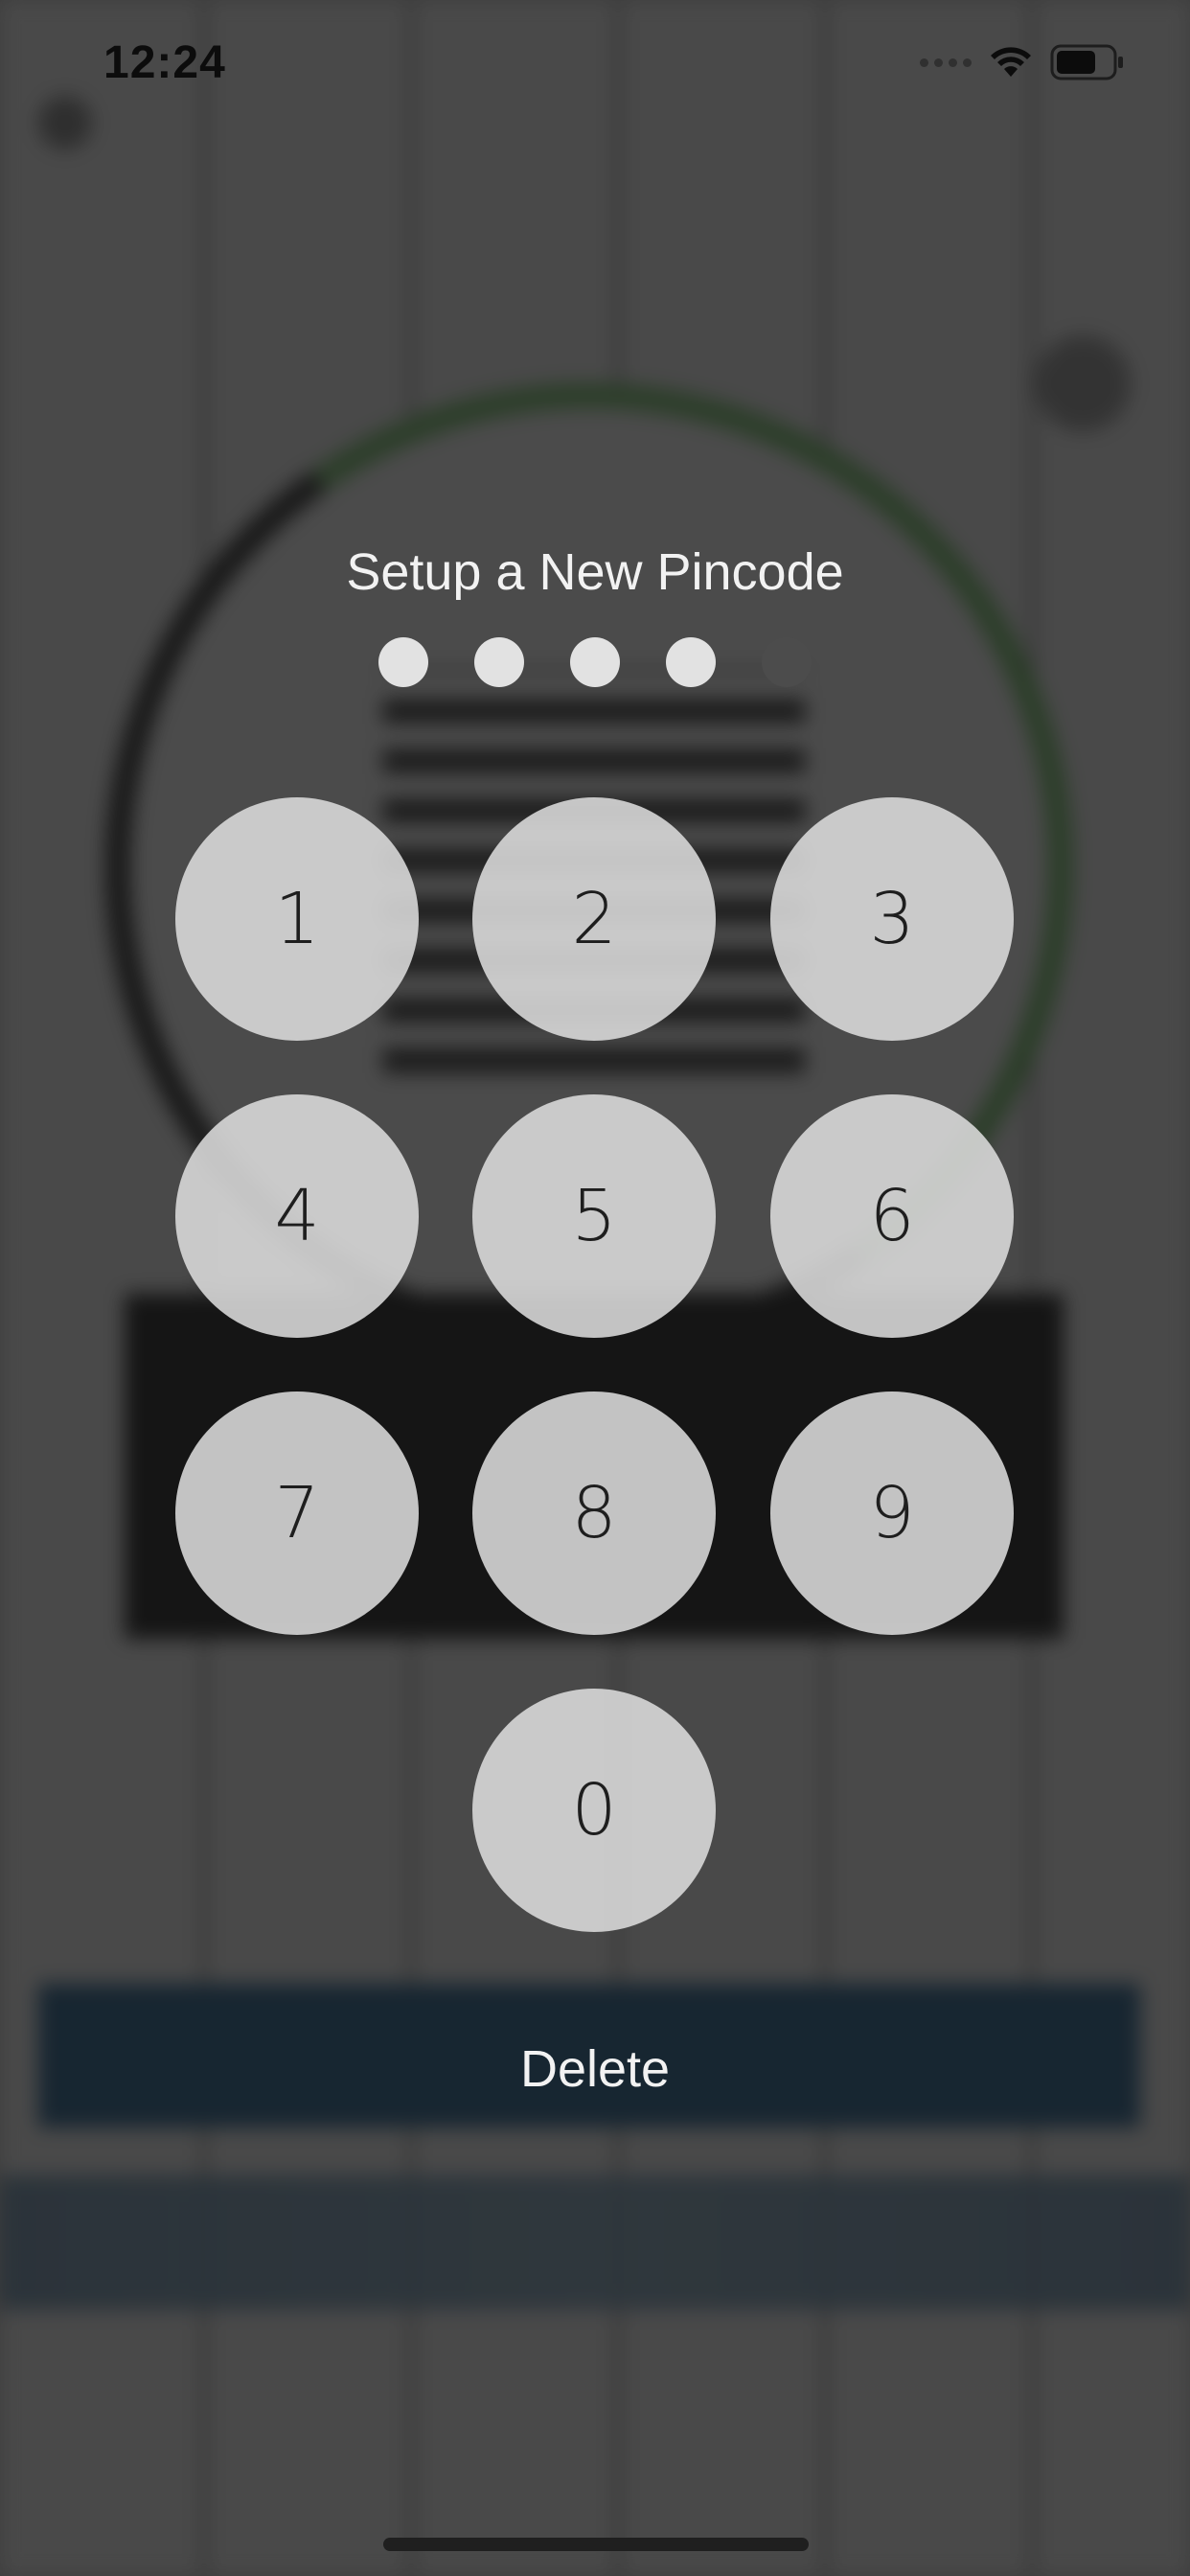 The height and width of the screenshot is (2576, 1190). What do you see at coordinates (892, 1513) in the screenshot?
I see `keypad-key-9: 9` at bounding box center [892, 1513].